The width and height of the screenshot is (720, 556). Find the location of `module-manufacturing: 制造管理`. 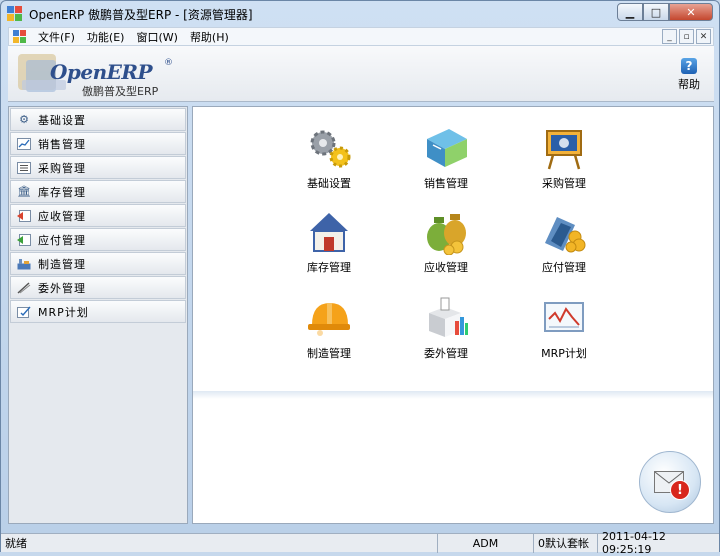

module-manufacturing: 制造管理 is located at coordinates (329, 328).